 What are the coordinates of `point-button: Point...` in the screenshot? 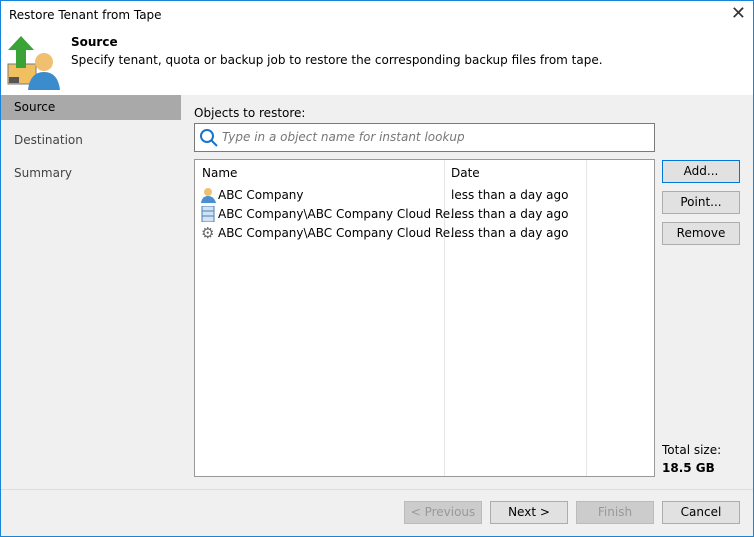 It's located at (701, 202).